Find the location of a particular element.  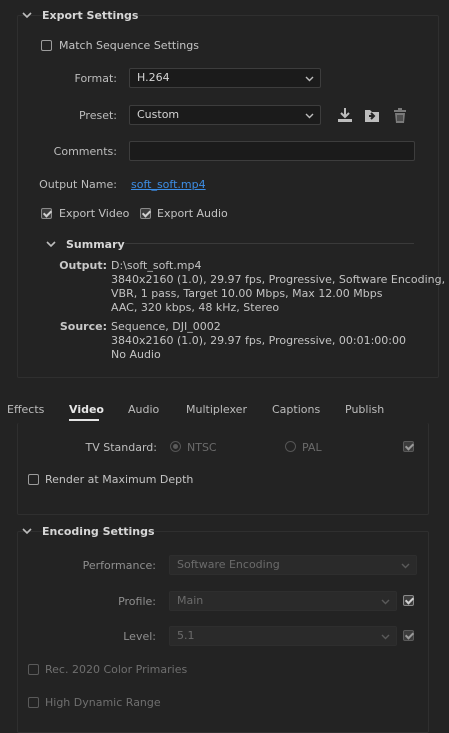

format-label: Format: is located at coordinates (95, 78).